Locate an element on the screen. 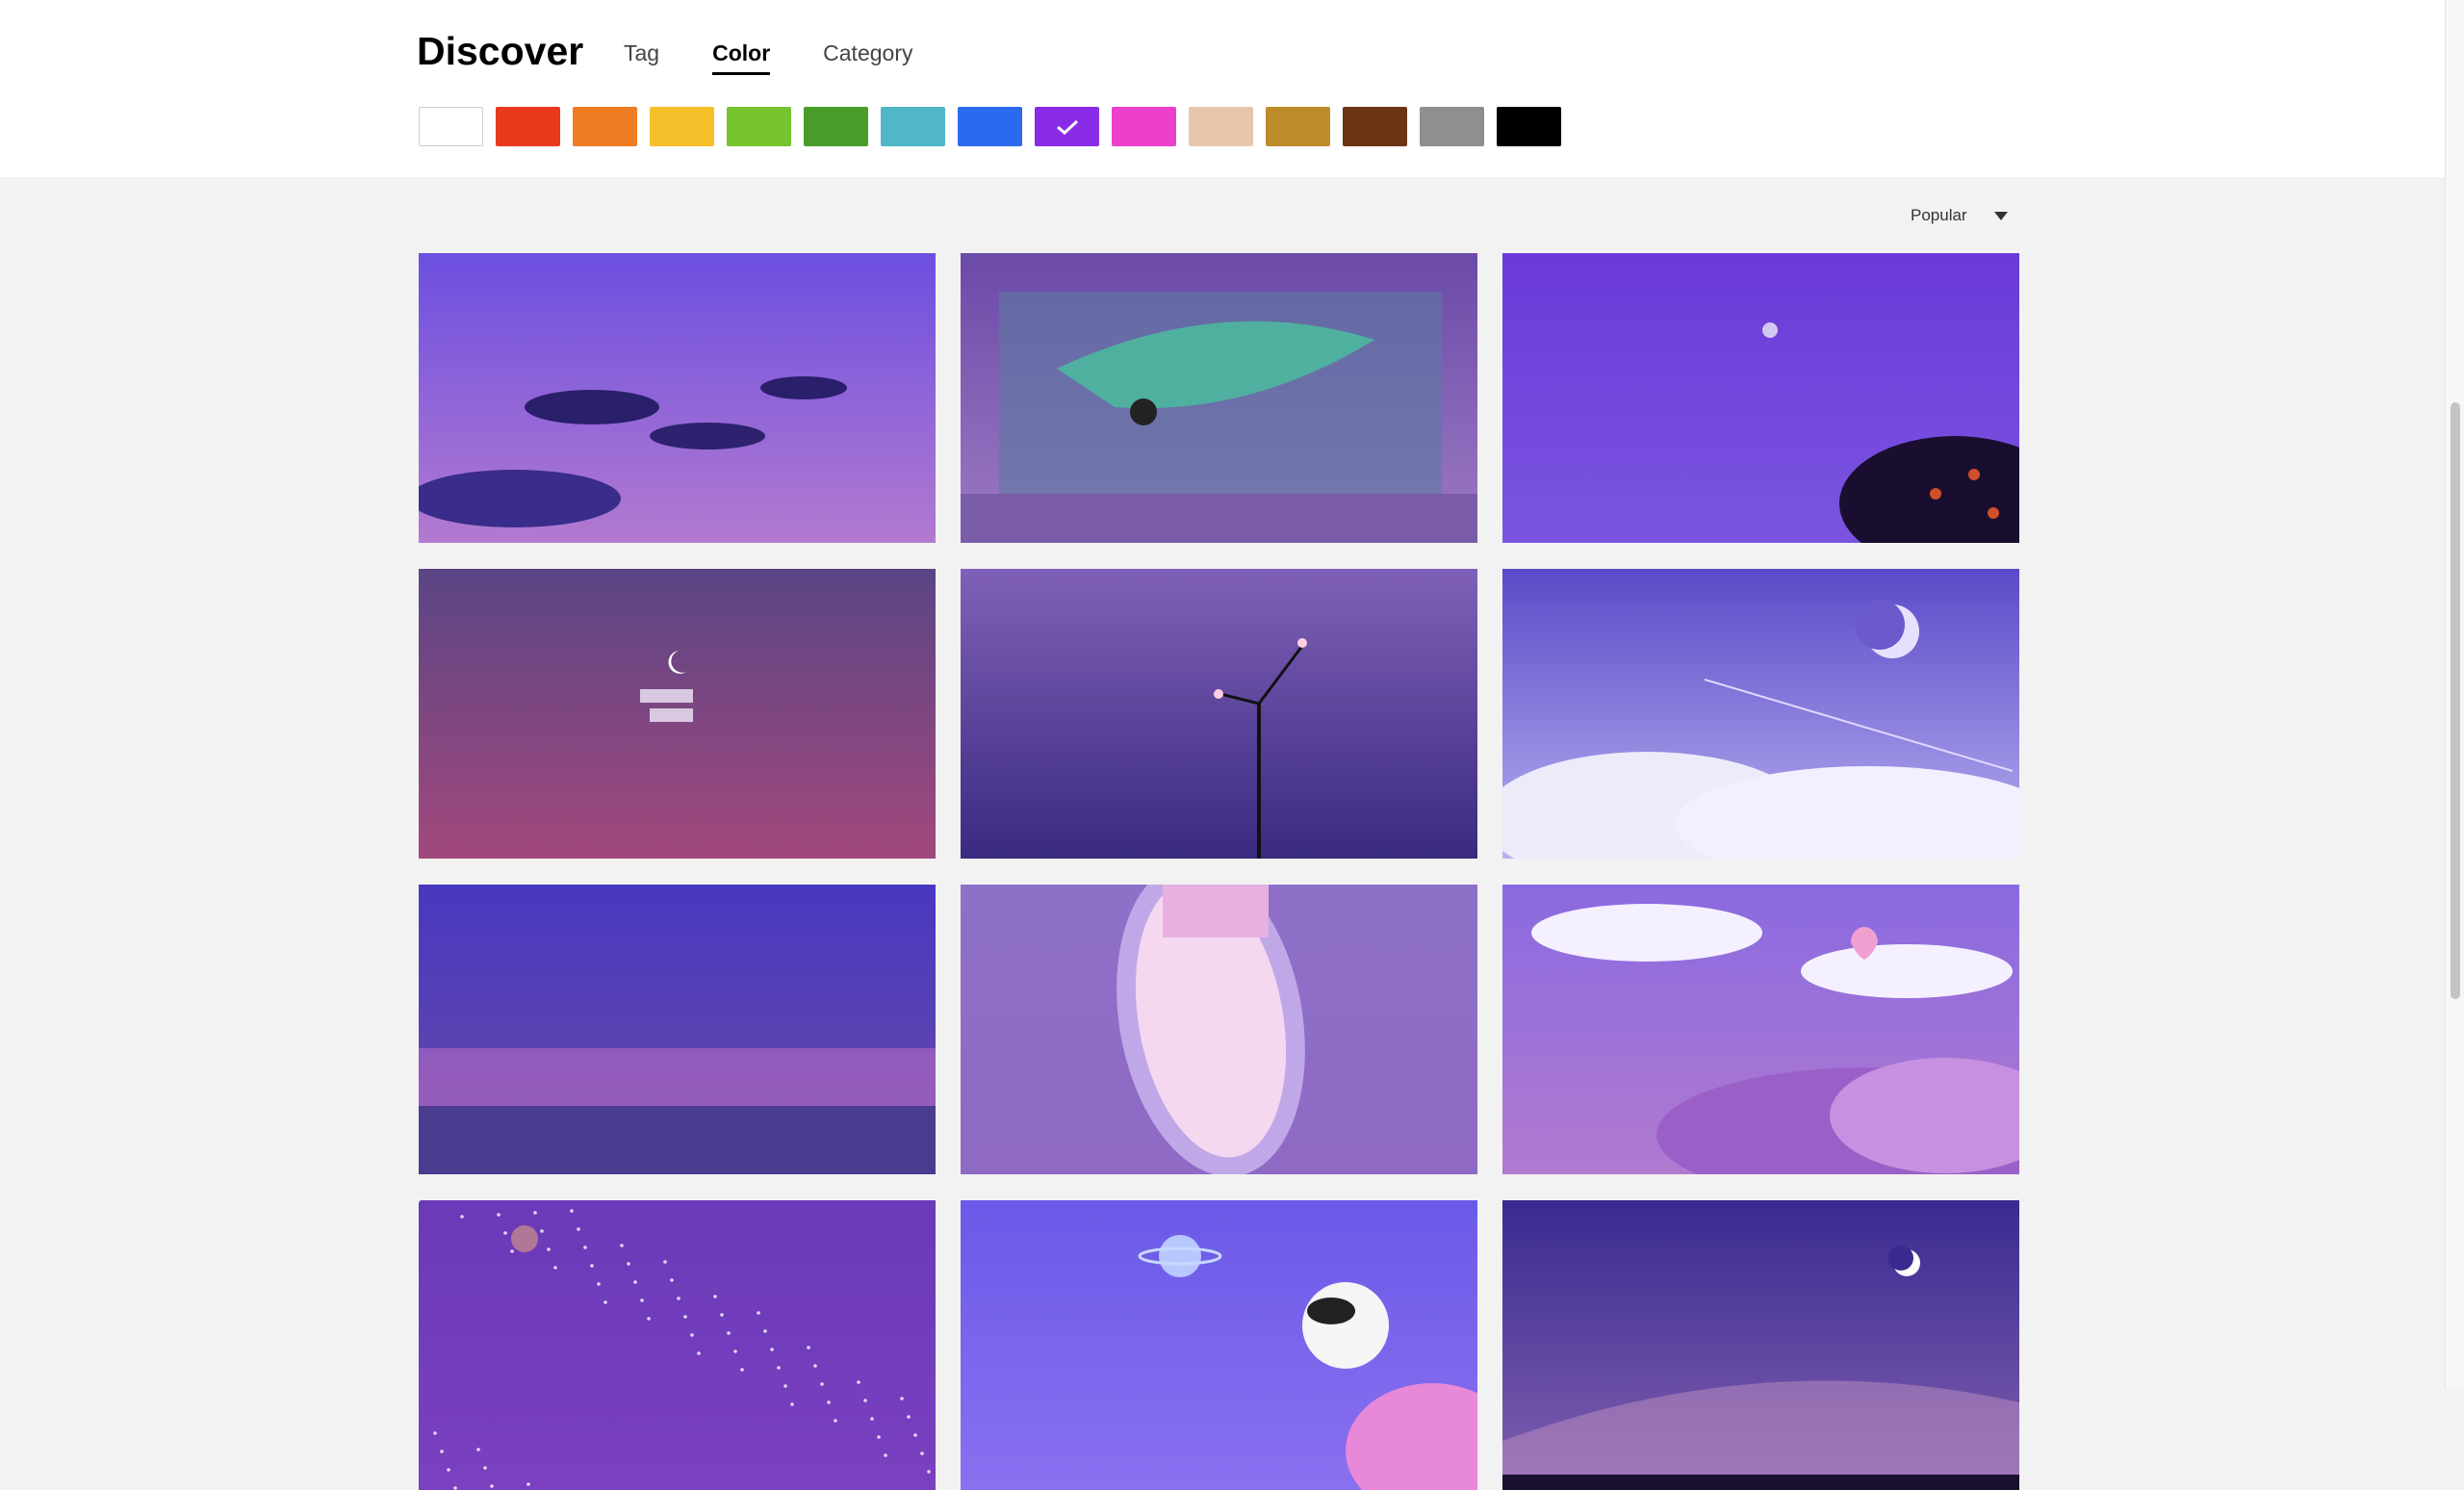 The height and width of the screenshot is (1490, 2464). tab-tag: Tag is located at coordinates (641, 57).